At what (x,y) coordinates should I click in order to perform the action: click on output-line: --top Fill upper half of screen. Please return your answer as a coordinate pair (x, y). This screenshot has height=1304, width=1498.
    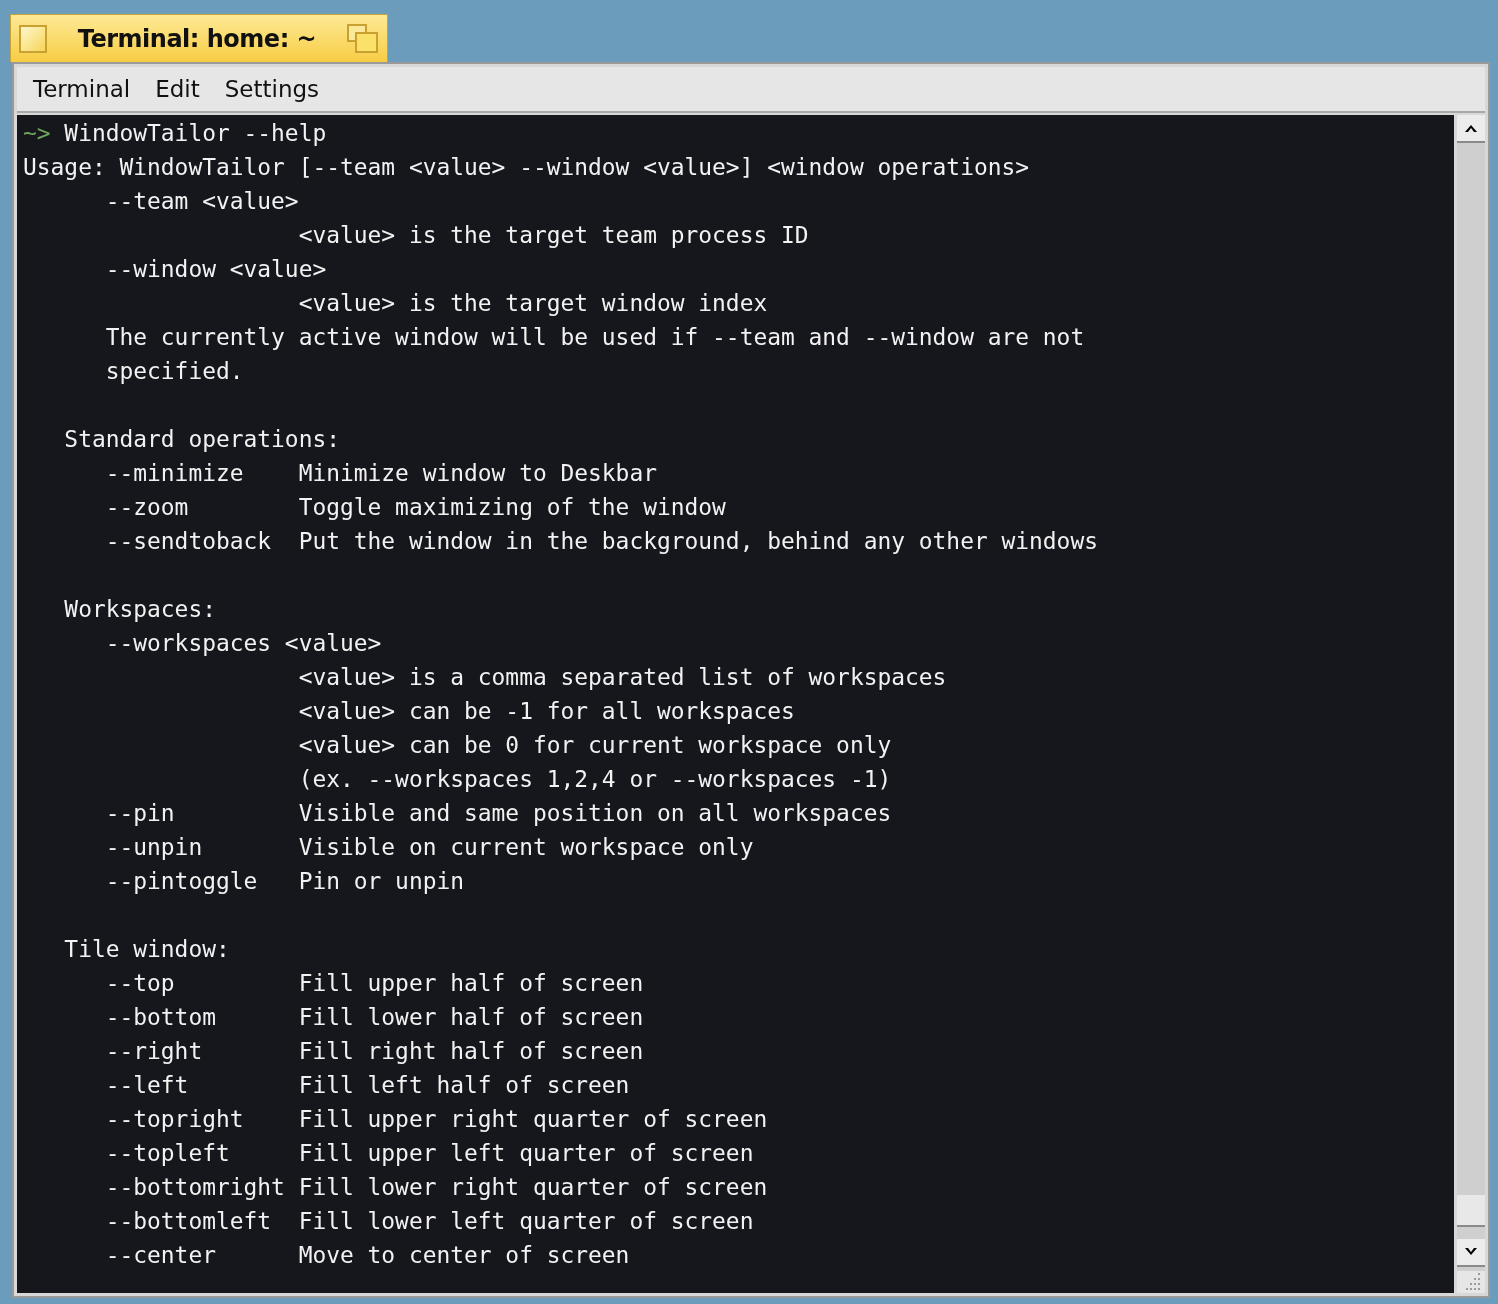
    Looking at the image, I should click on (374, 983).